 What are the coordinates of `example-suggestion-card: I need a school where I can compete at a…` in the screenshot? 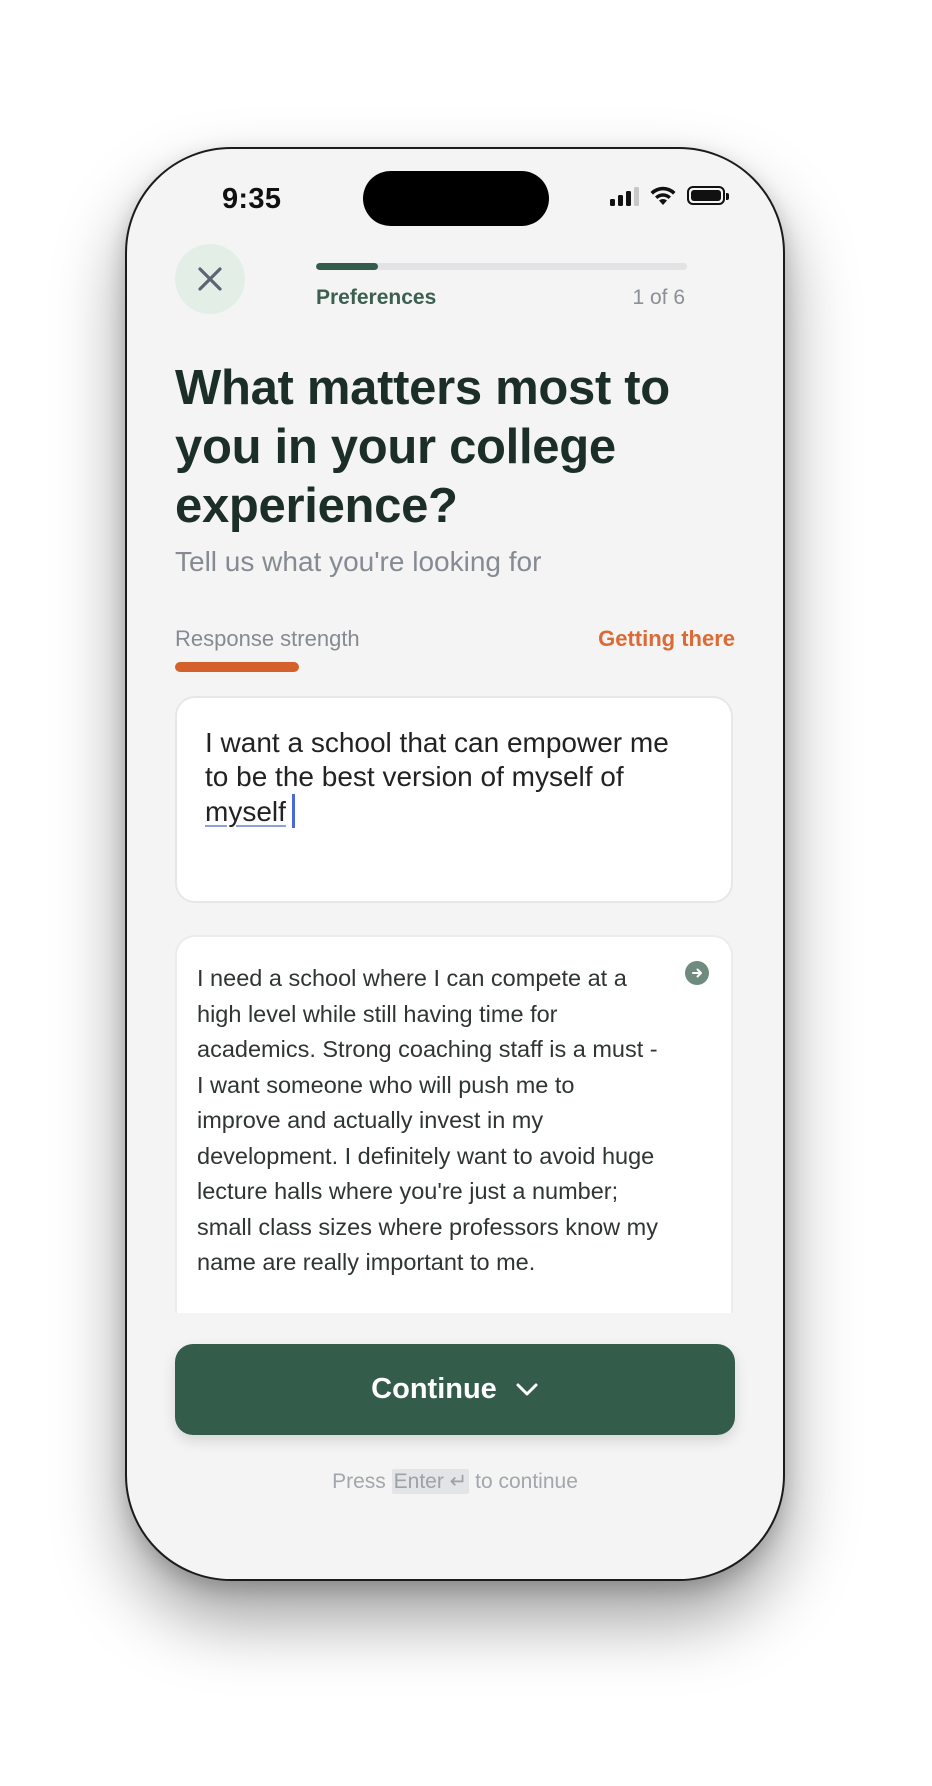 It's located at (454, 1124).